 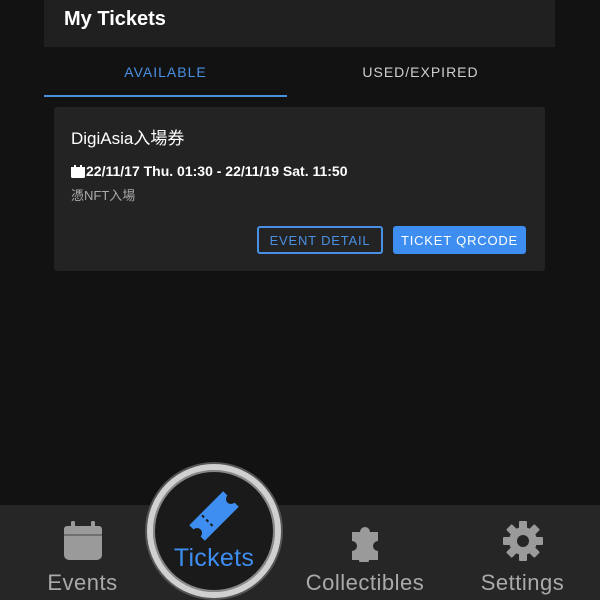 I want to click on tab-used-expired: USED/EXPIRED, so click(x=420, y=72).